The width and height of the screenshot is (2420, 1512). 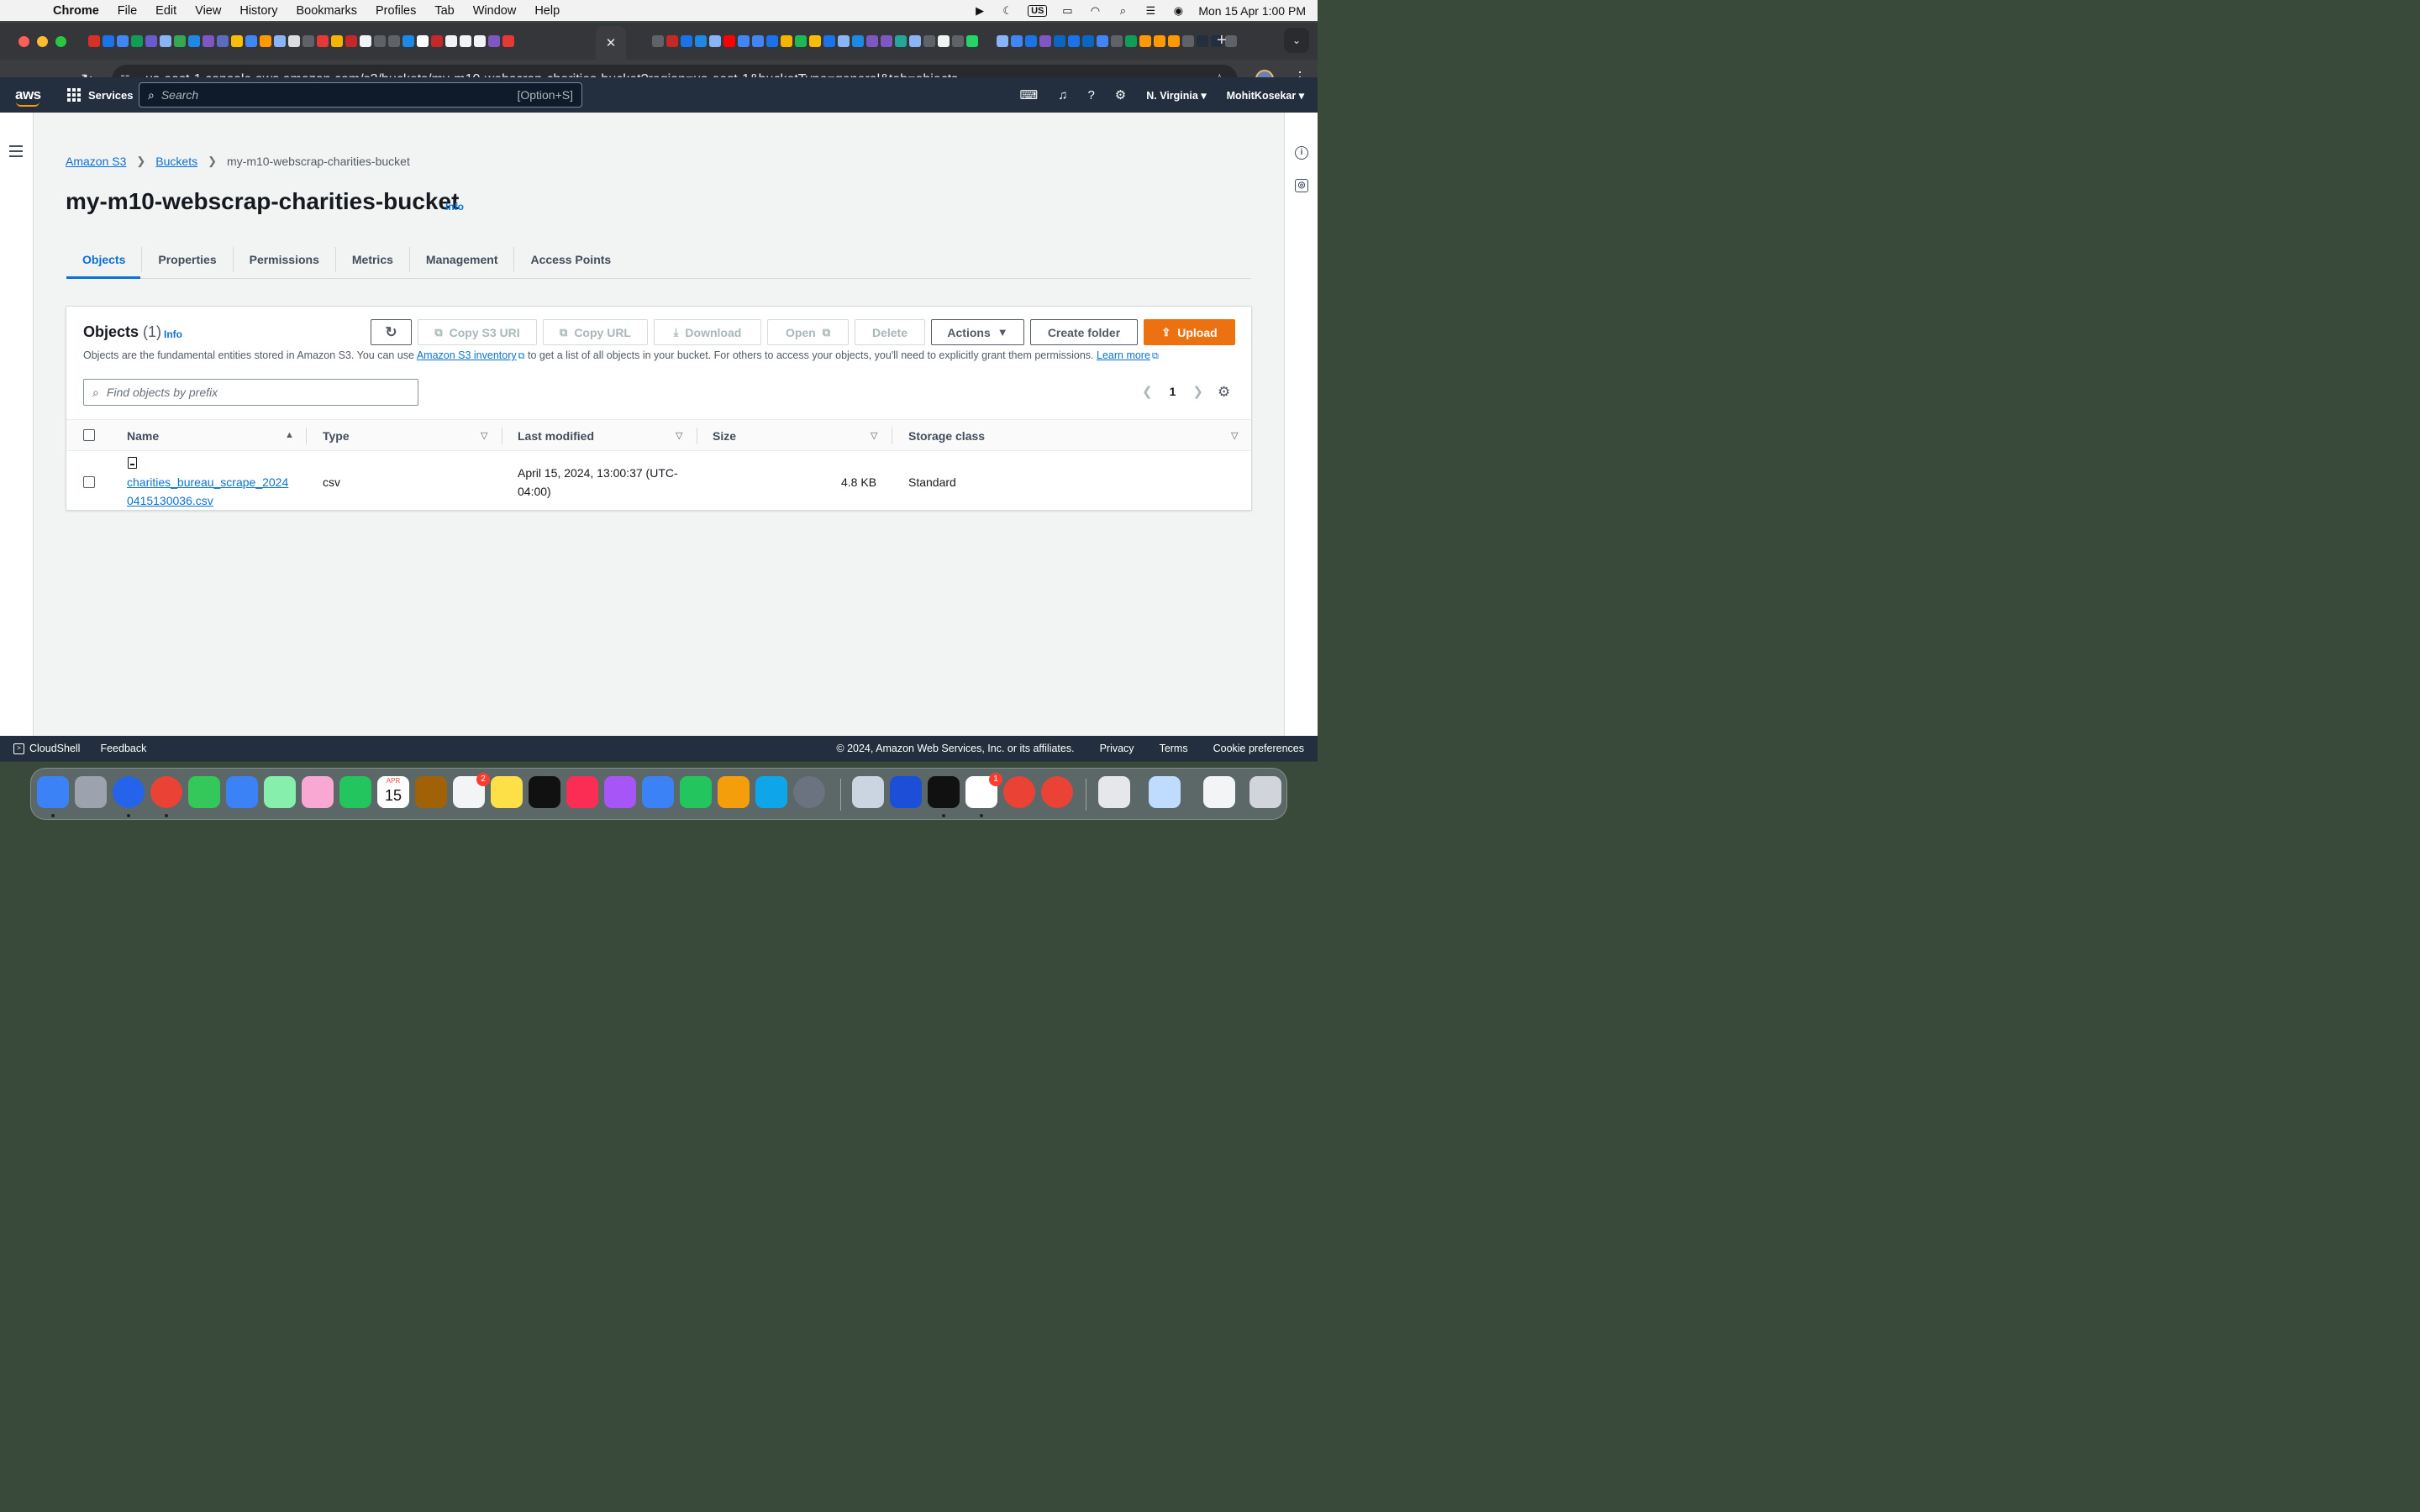 What do you see at coordinates (166, 792) in the screenshot?
I see `chrome-icon` at bounding box center [166, 792].